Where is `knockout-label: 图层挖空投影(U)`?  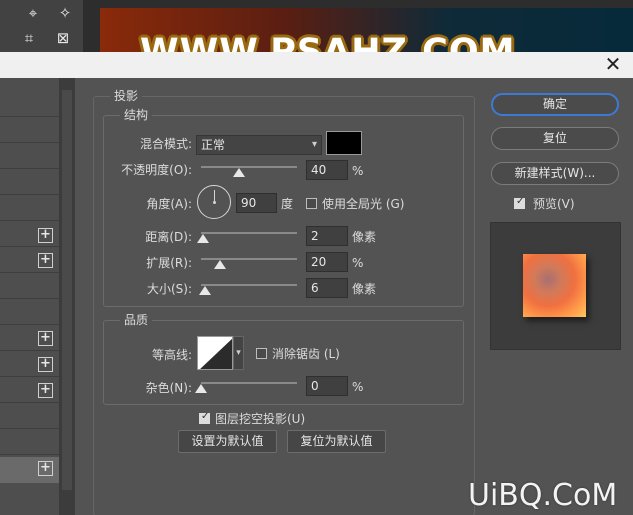
knockout-label: 图层挖空投影(U) is located at coordinates (260, 419).